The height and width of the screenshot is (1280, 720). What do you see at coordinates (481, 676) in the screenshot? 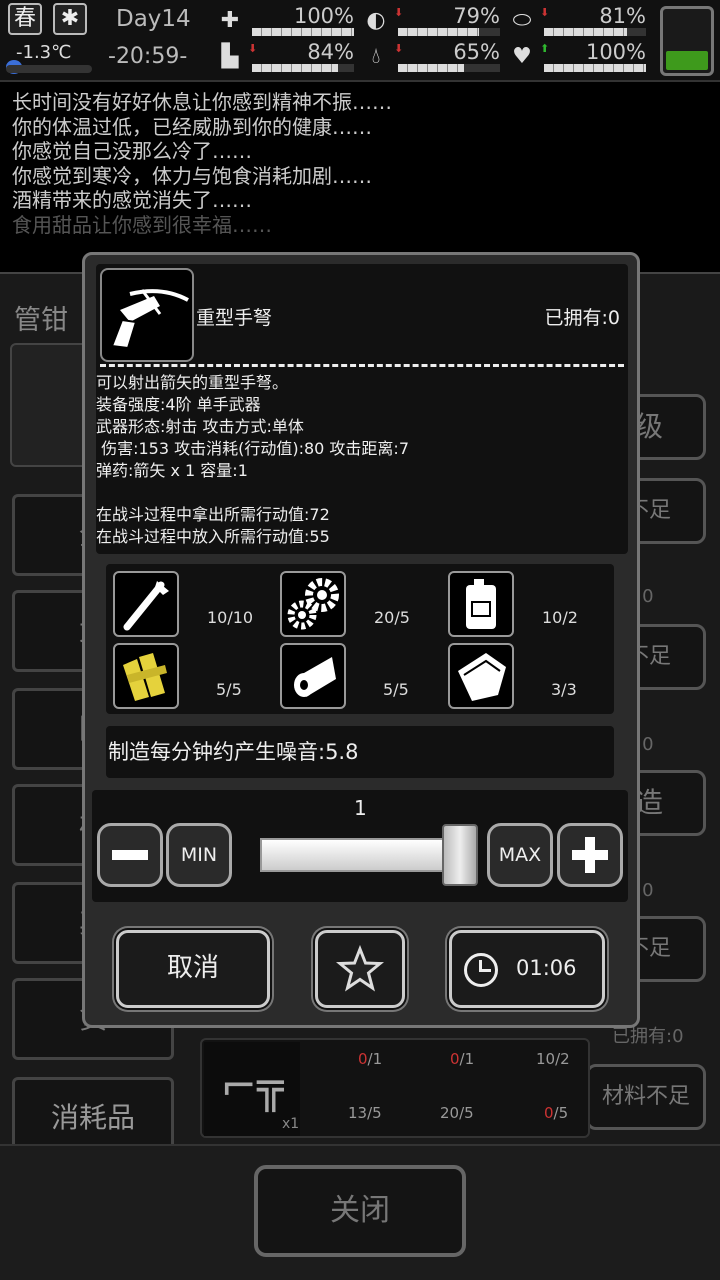
I see `leather-icon` at bounding box center [481, 676].